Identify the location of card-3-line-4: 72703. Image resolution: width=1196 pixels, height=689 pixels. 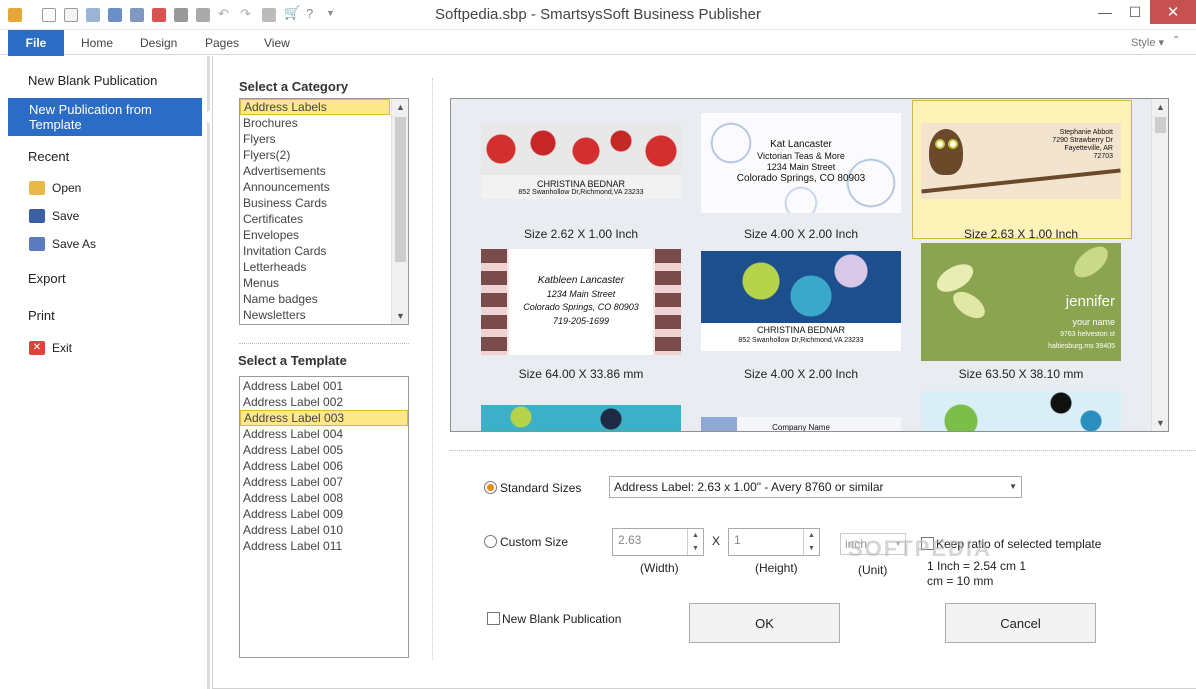
(1103, 156).